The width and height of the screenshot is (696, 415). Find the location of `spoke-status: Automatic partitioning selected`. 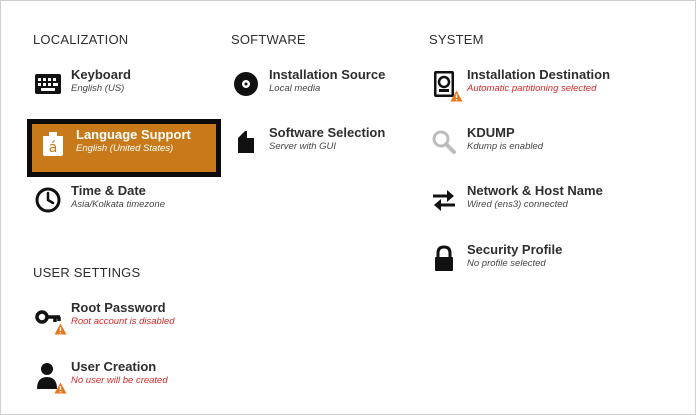

spoke-status: Automatic partitioning selected is located at coordinates (532, 88).